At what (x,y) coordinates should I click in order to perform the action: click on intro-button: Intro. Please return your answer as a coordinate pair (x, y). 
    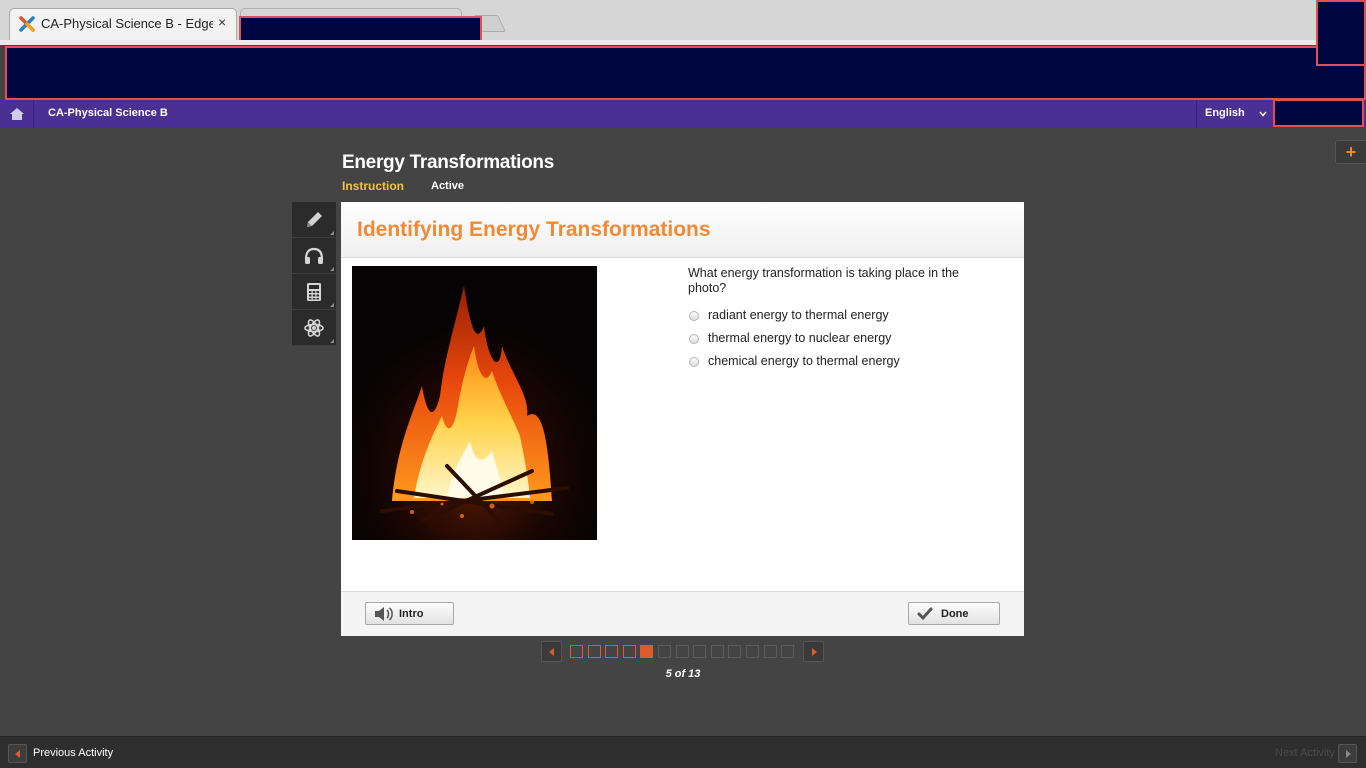
    Looking at the image, I should click on (409, 613).